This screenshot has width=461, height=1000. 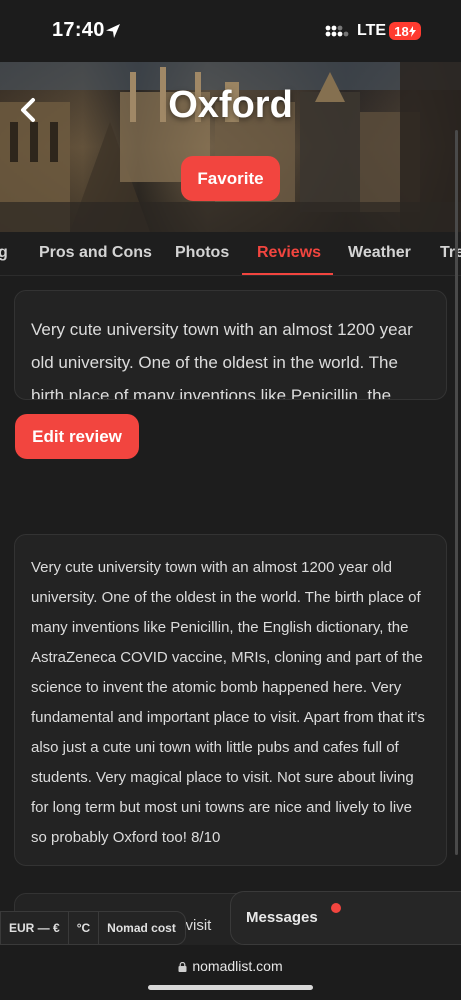 What do you see at coordinates (35, 928) in the screenshot?
I see `currency-toggle: EUR — €` at bounding box center [35, 928].